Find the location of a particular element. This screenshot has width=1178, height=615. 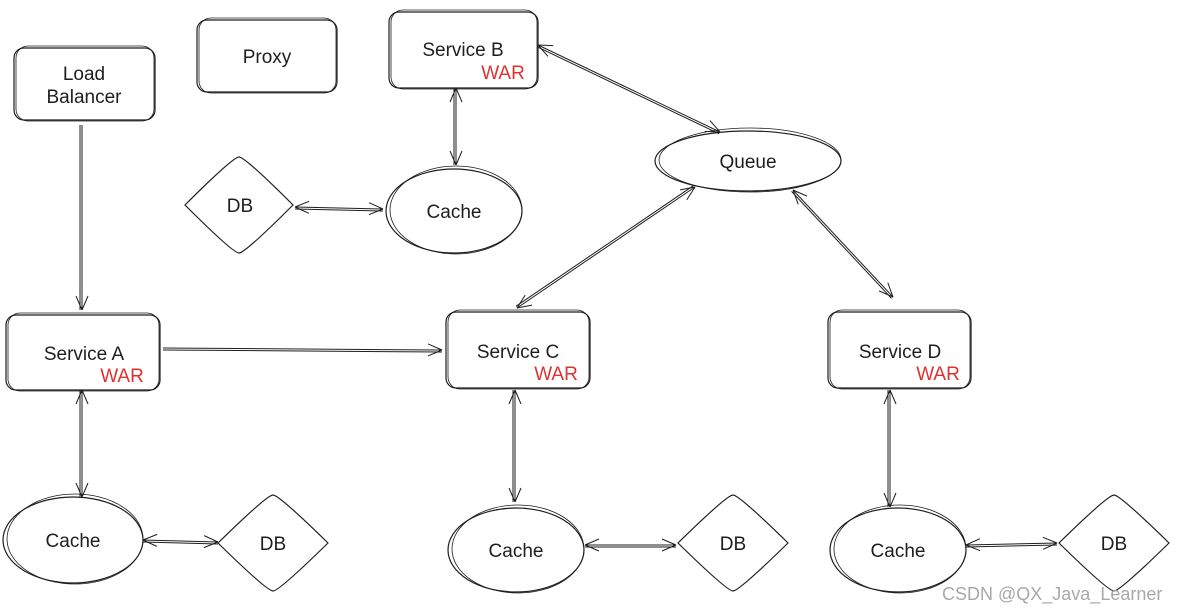

cache-b-label: Cache is located at coordinates (454, 212).